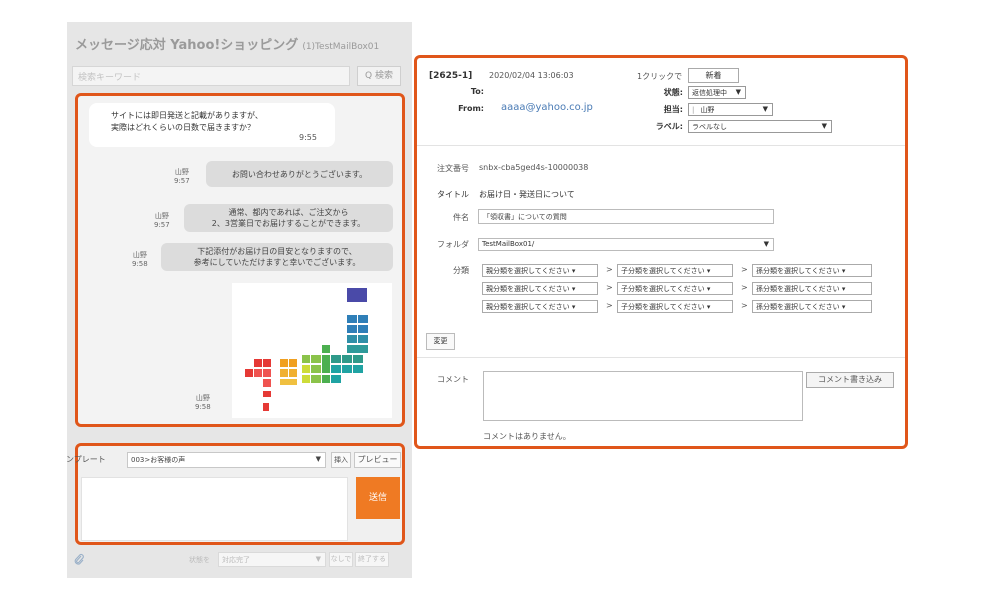 The width and height of the screenshot is (1000, 600). I want to click on cursor-bar: |, so click(693, 110).